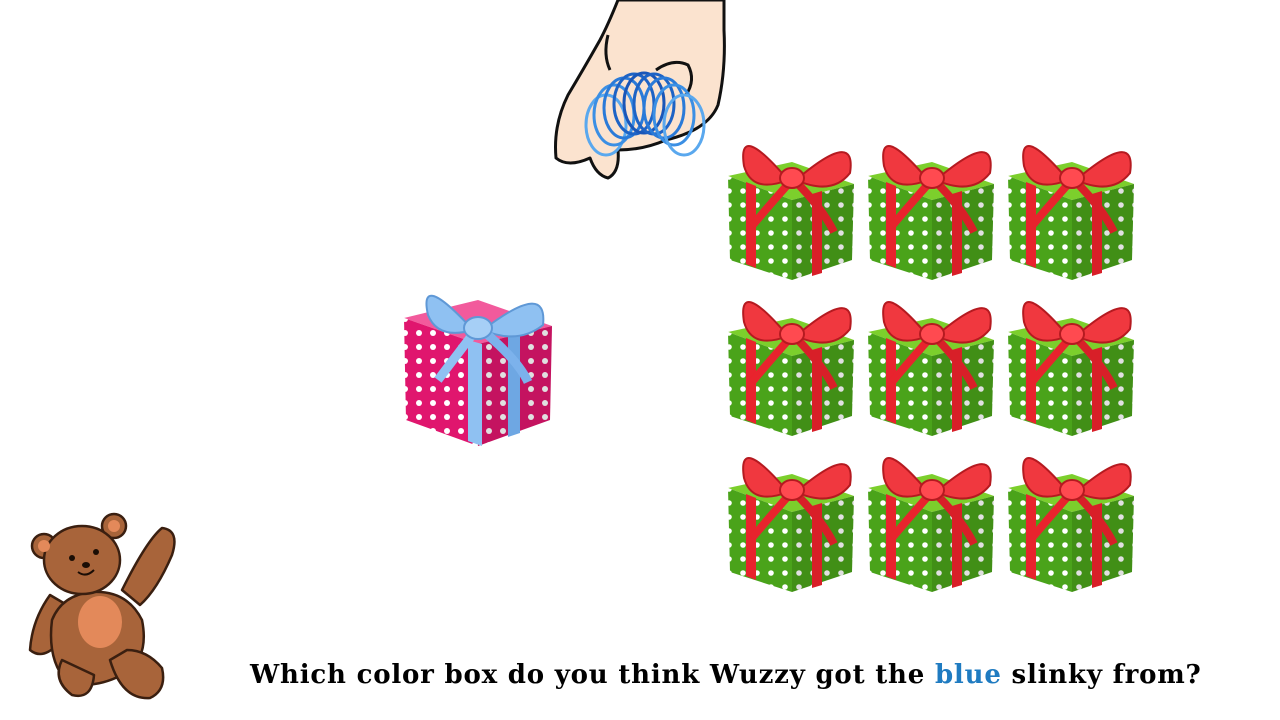 The width and height of the screenshot is (1280, 720). I want to click on pink-gift-box-icon, so click(478, 370).